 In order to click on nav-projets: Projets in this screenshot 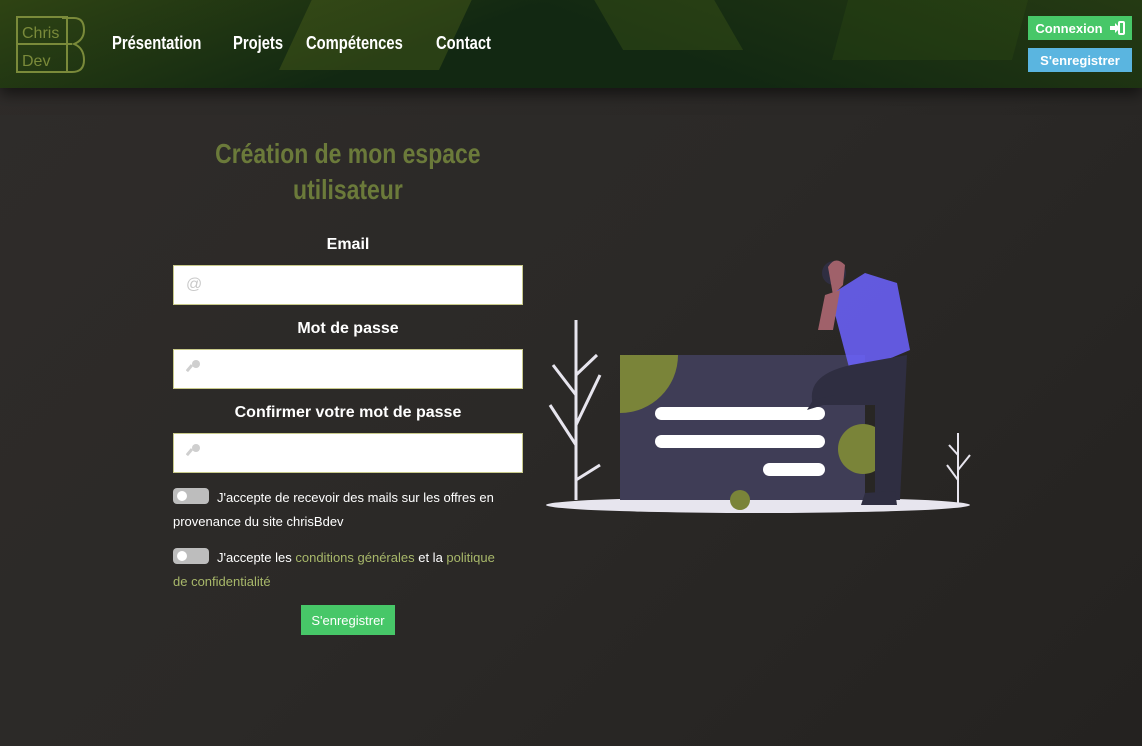, I will do `click(258, 43)`.